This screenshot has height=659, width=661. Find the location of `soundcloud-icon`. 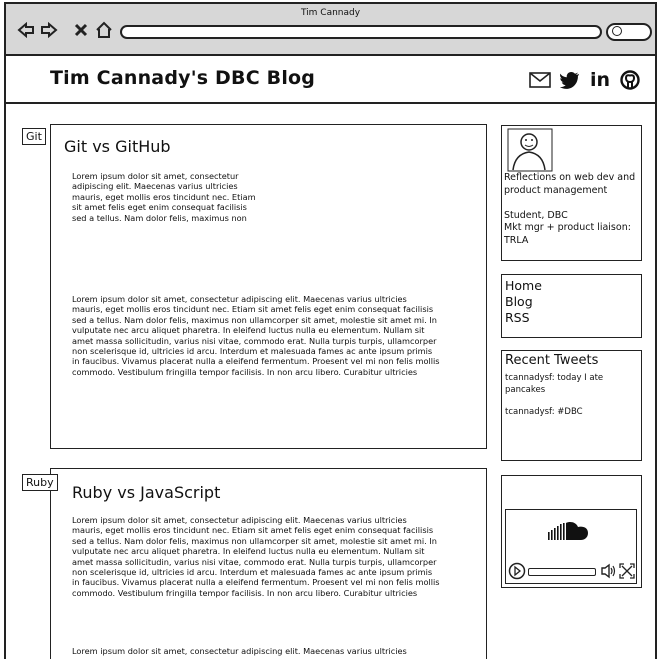

soundcloud-icon is located at coordinates (571, 534).